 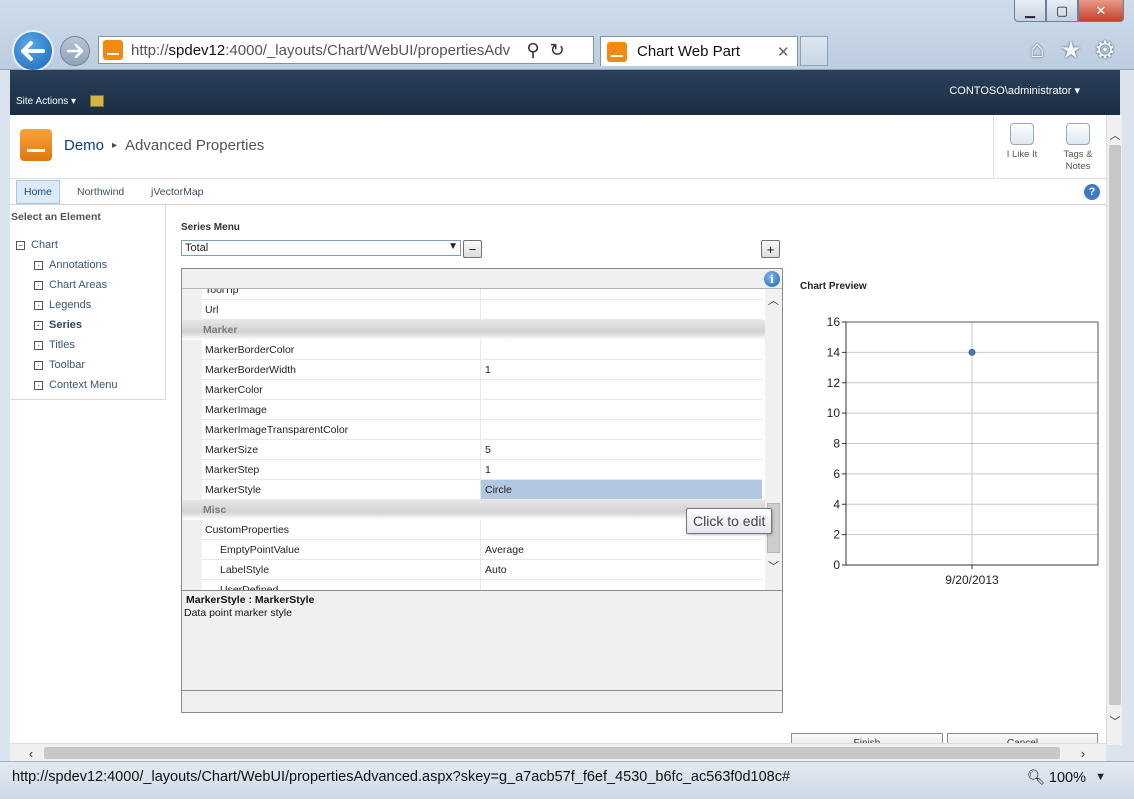 I want to click on y-tick-label: 4, so click(x=836, y=504).